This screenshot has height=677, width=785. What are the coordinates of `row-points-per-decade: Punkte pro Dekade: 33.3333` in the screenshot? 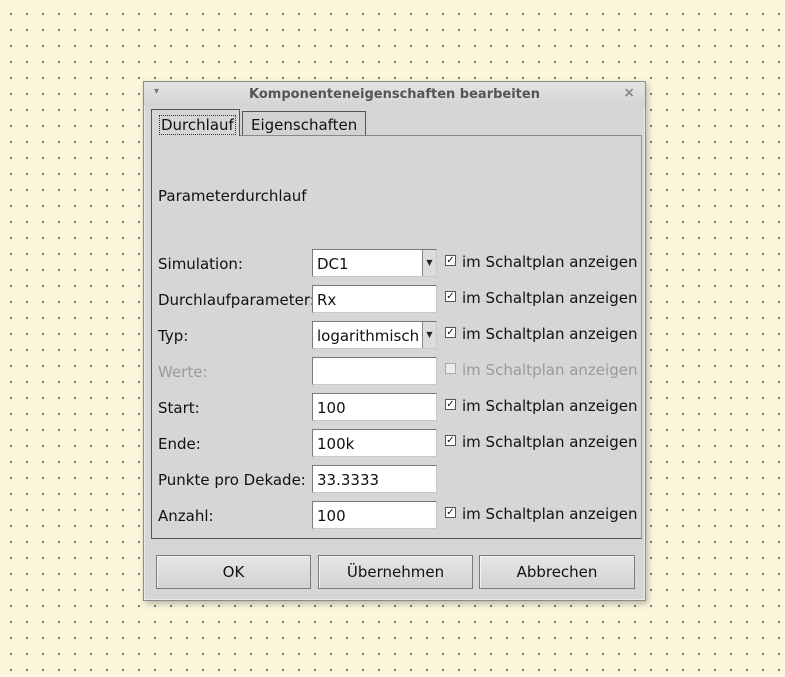 It's located at (396, 479).